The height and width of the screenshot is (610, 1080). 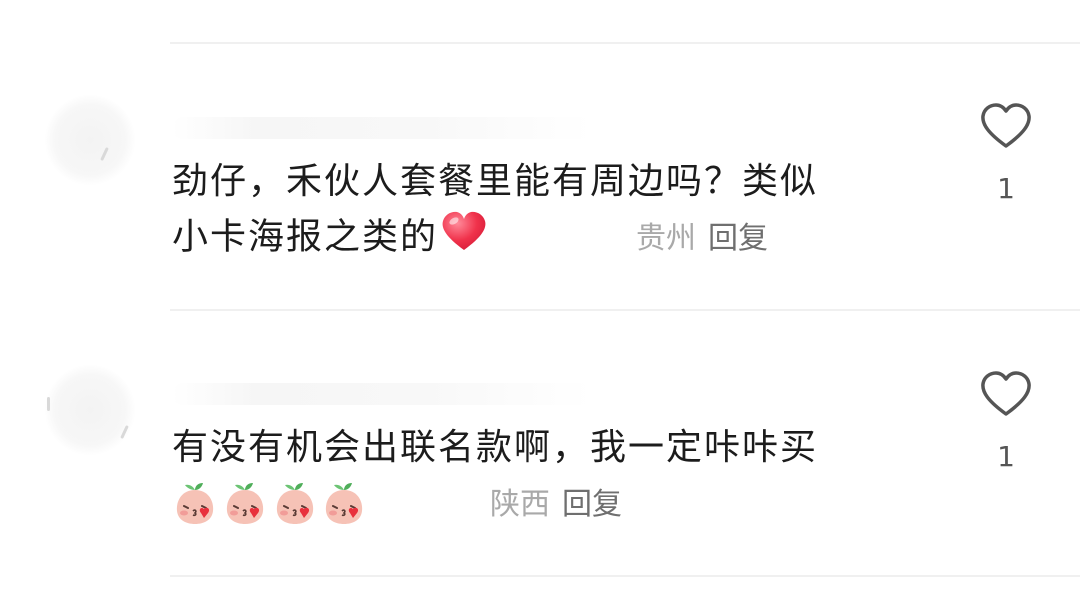 I want to click on comment-meta: 贵州 回复, so click(x=702, y=239).